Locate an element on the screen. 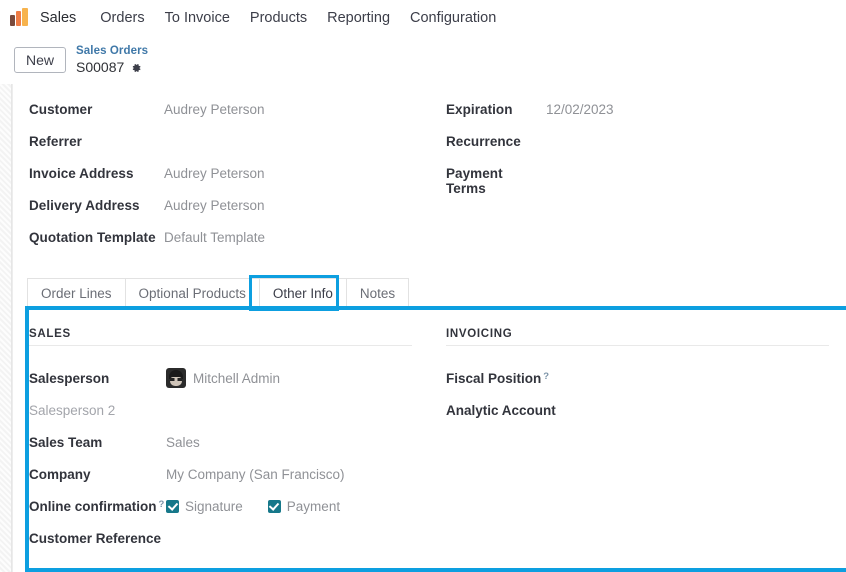 This screenshot has height=572, width=846. menu-item-products: Products is located at coordinates (278, 18).